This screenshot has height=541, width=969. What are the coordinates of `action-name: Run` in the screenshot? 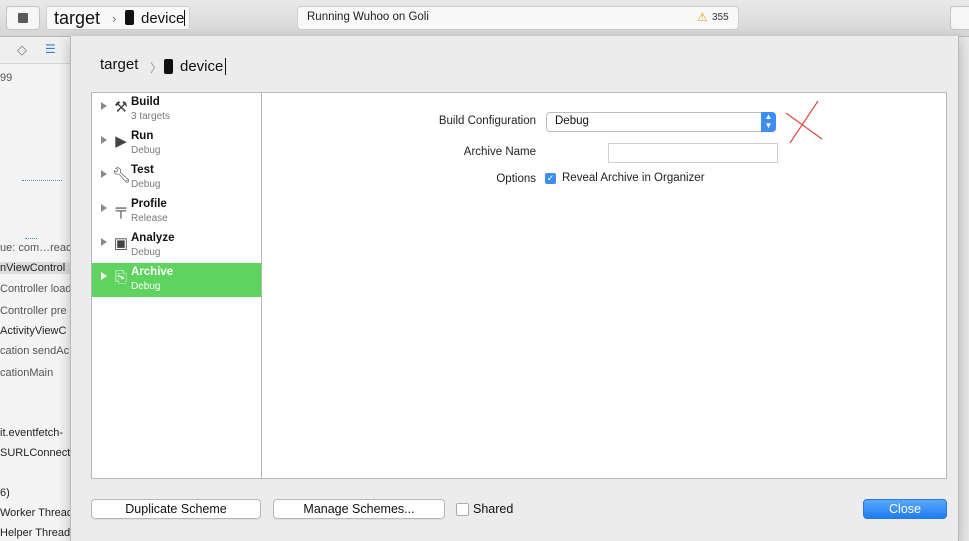 It's located at (142, 136).